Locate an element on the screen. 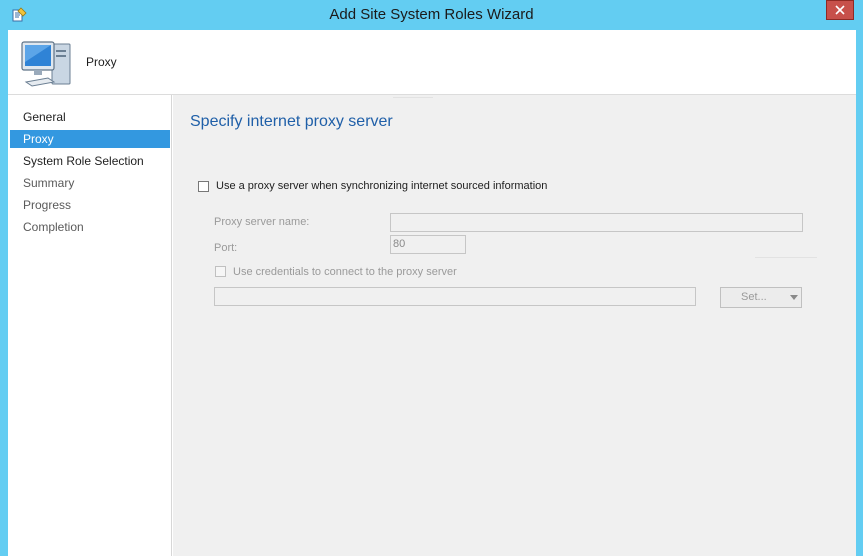 This screenshot has width=863, height=556. chevron-down-icon is located at coordinates (794, 297).